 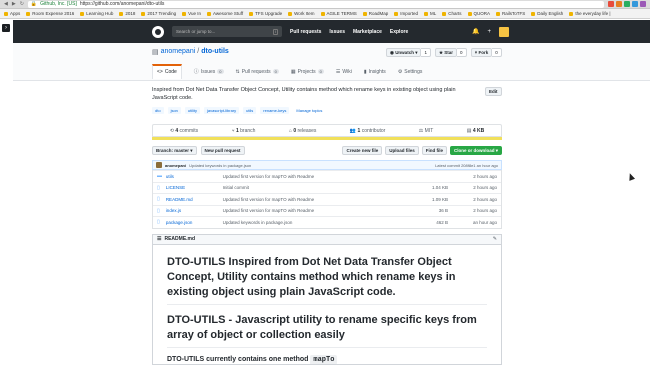 What do you see at coordinates (209, 73) in the screenshot?
I see `tab-issues: ⓘ Issues 0` at bounding box center [209, 73].